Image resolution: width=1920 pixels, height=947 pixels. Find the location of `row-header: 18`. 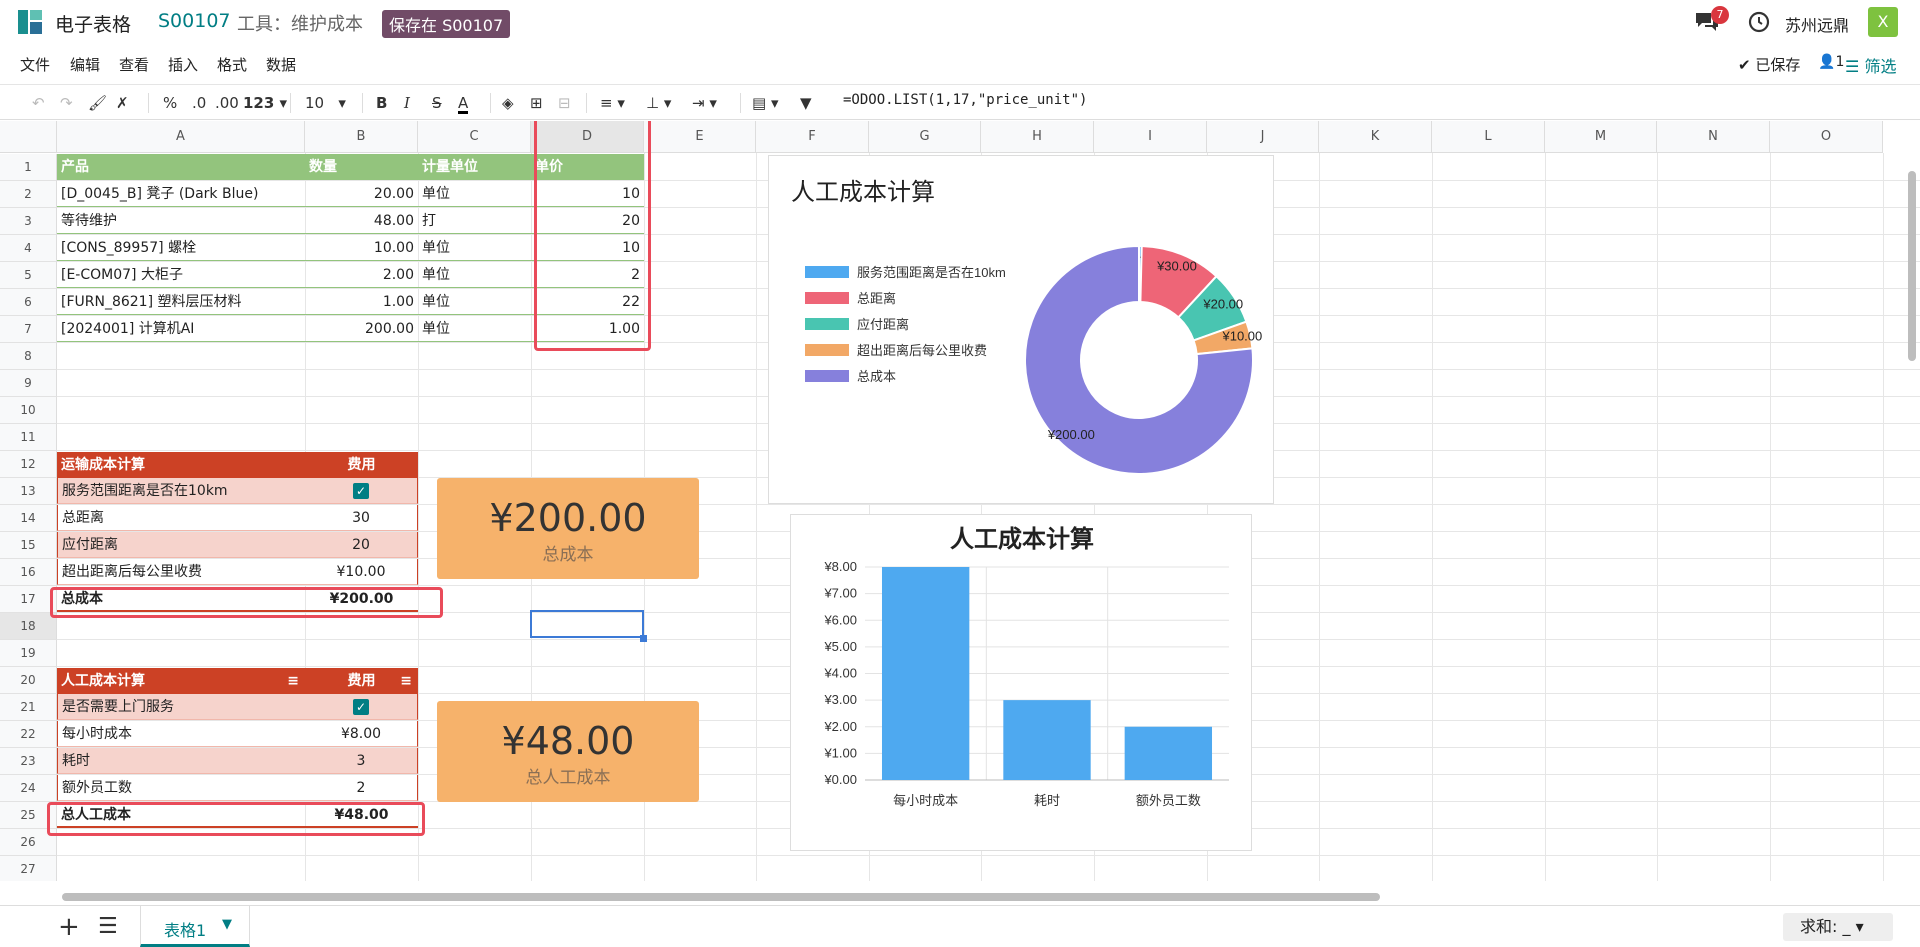

row-header: 18 is located at coordinates (28, 626).